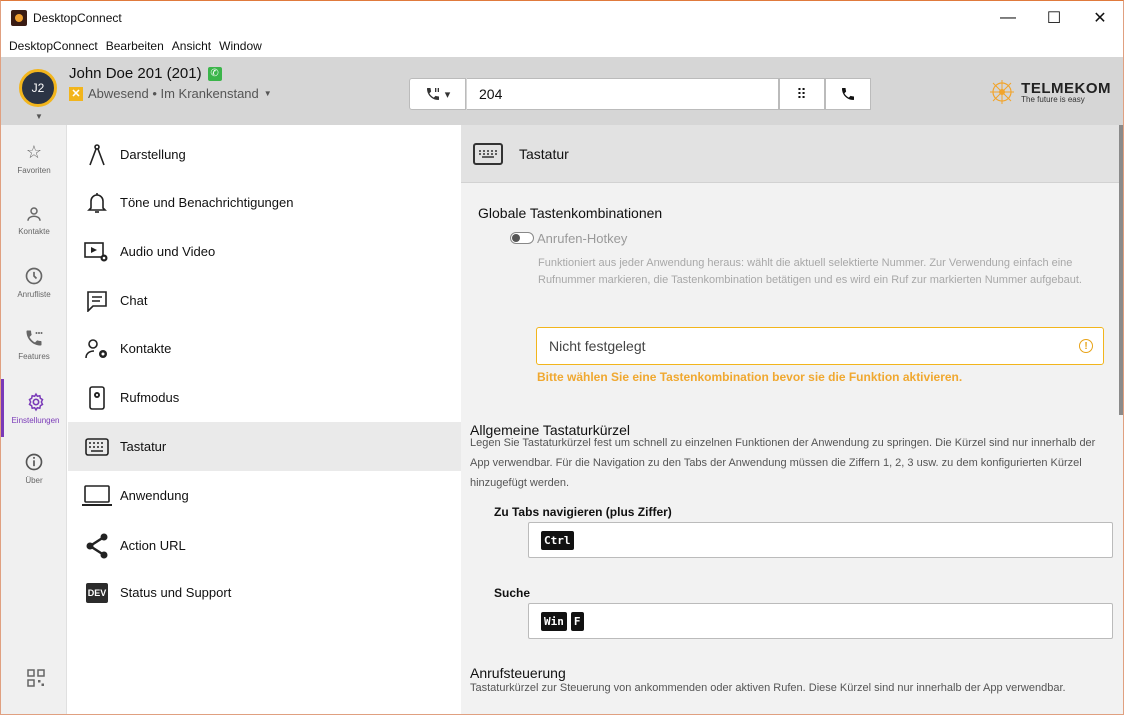 The image size is (1124, 715). I want to click on telmekom-logo: TELMEKOM The future is easy, so click(1049, 92).